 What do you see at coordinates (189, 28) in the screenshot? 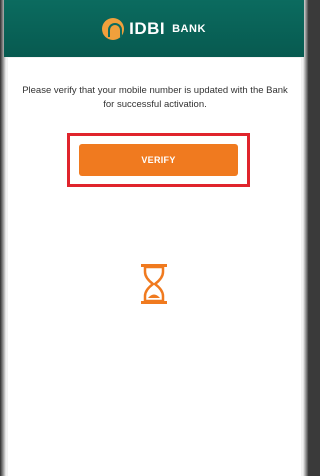
I see `logo-sub-text: BANK` at bounding box center [189, 28].